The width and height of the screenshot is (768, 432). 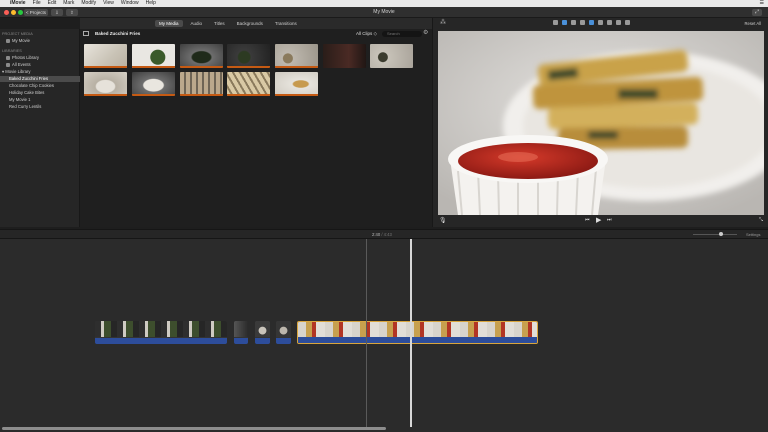 What do you see at coordinates (609, 220) in the screenshot?
I see `skip-forward-icon: ⏭` at bounding box center [609, 220].